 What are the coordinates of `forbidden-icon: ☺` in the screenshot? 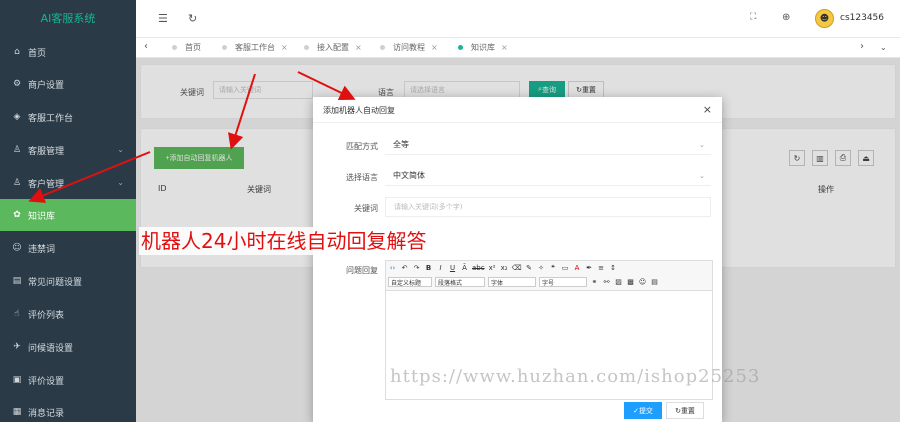 It's located at (17, 248).